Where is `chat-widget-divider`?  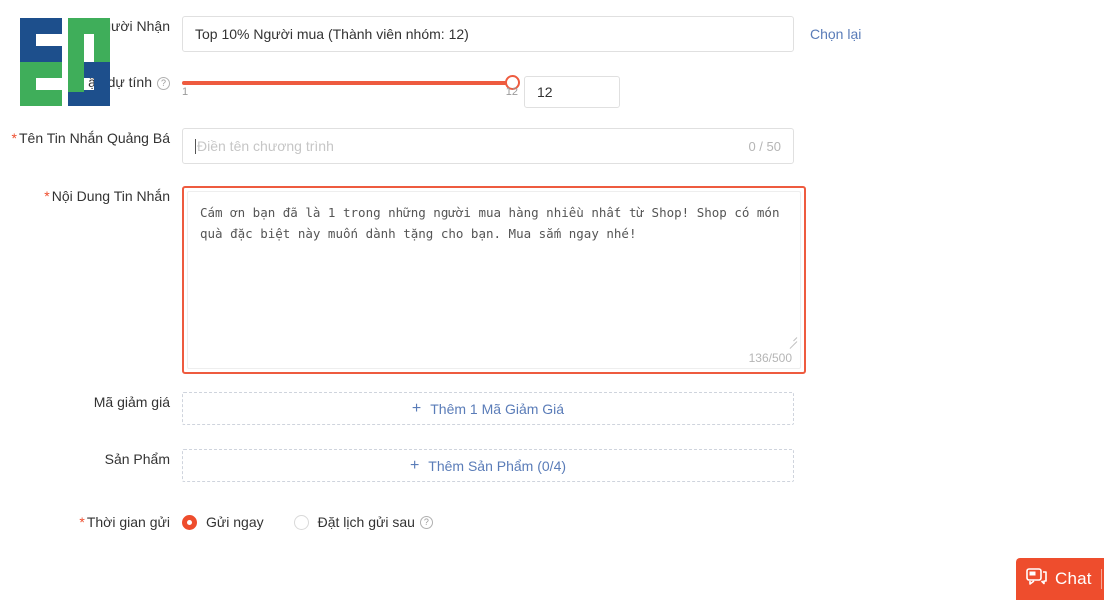
chat-widget-divider is located at coordinates (1101, 579).